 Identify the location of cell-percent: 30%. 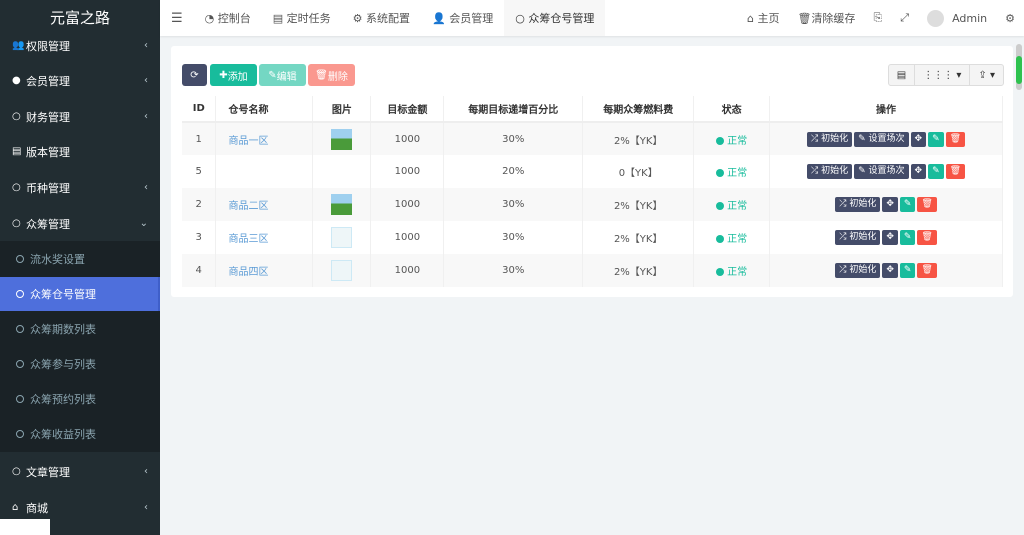
(513, 204).